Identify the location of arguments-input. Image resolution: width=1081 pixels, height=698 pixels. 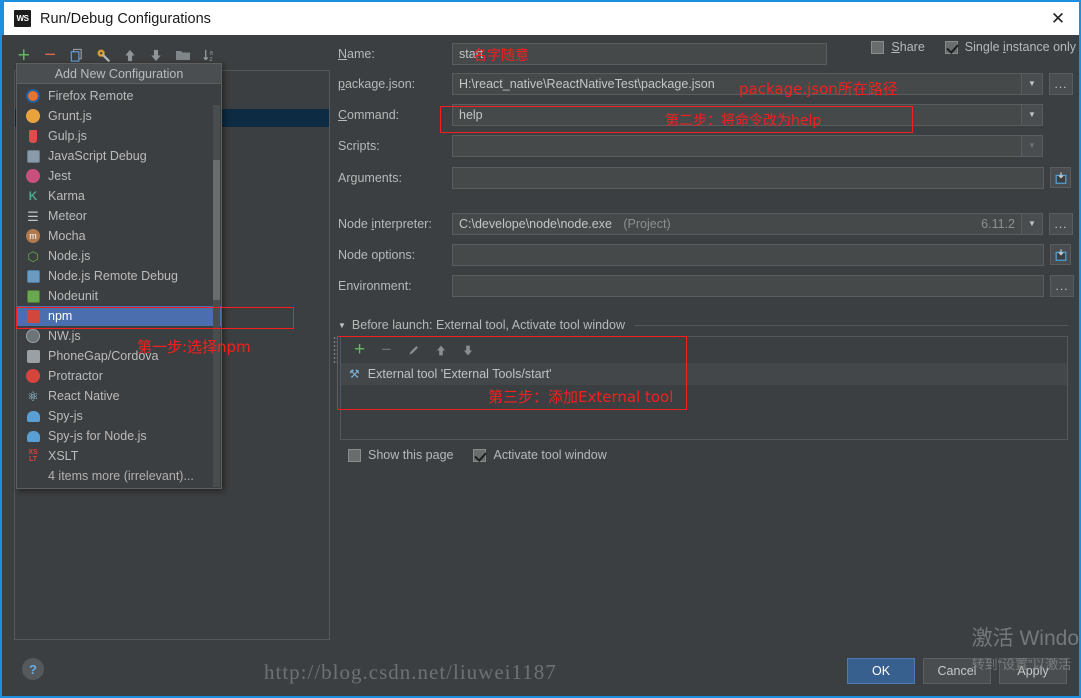
(748, 177).